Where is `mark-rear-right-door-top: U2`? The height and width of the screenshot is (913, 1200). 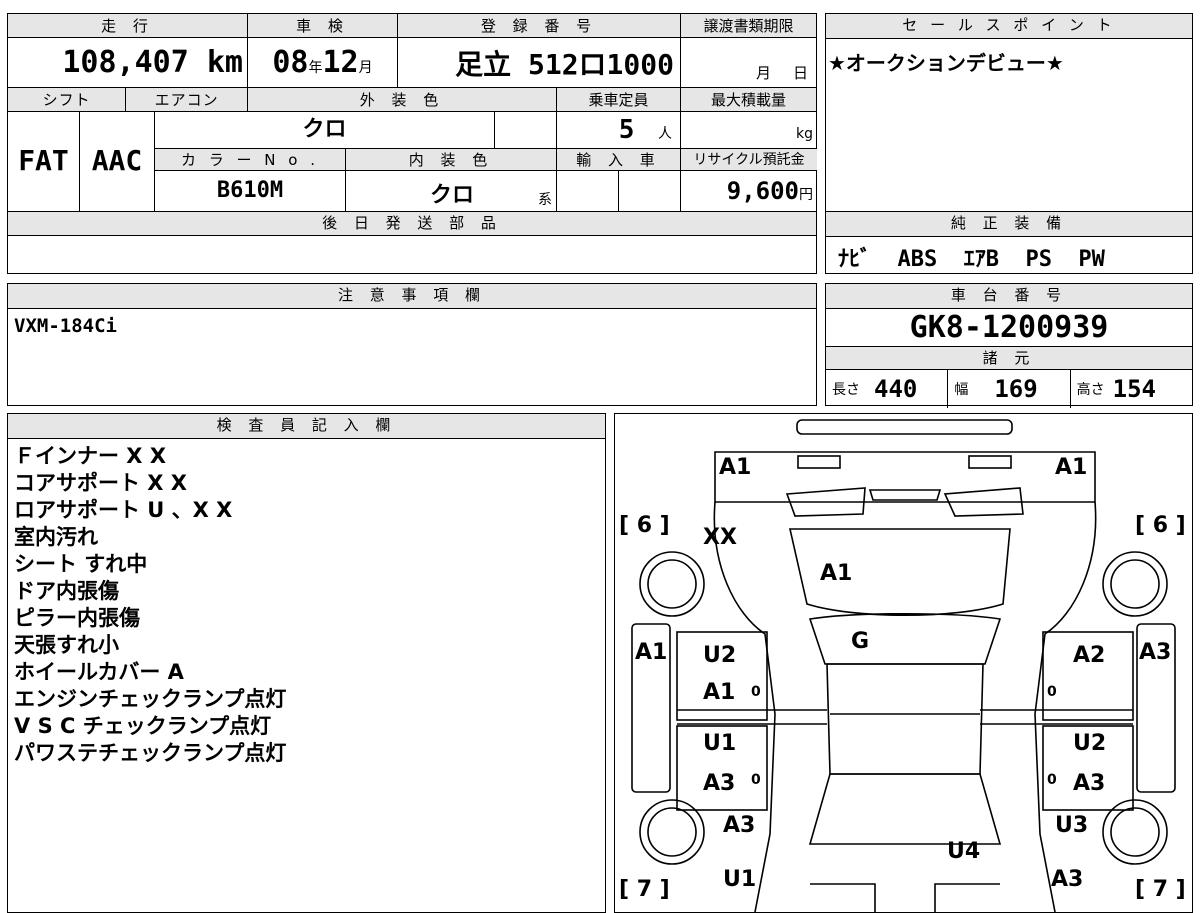
mark-rear-right-door-top: U2 is located at coordinates (1089, 743).